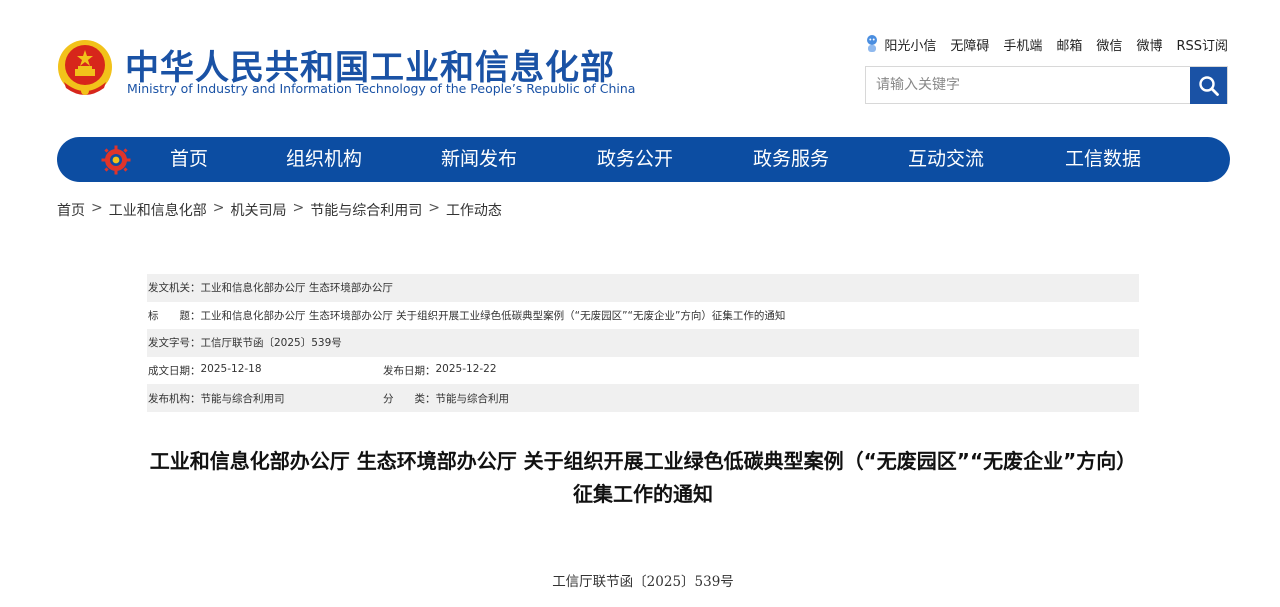 Image resolution: width=1280 pixels, height=607 pixels. Describe the element at coordinates (242, 398) in the screenshot. I see `meta-value-dept: 节能与综合利用司` at that location.